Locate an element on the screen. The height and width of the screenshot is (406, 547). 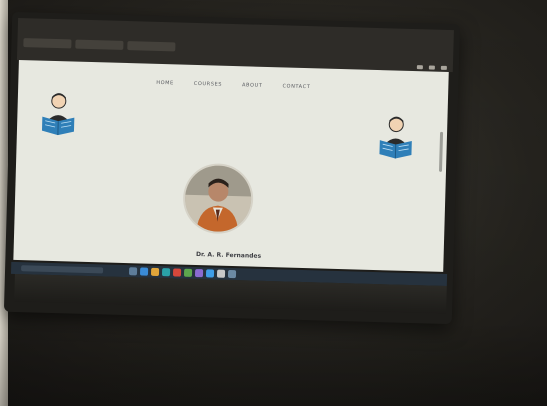
maximize-icon is located at coordinates (431, 67).